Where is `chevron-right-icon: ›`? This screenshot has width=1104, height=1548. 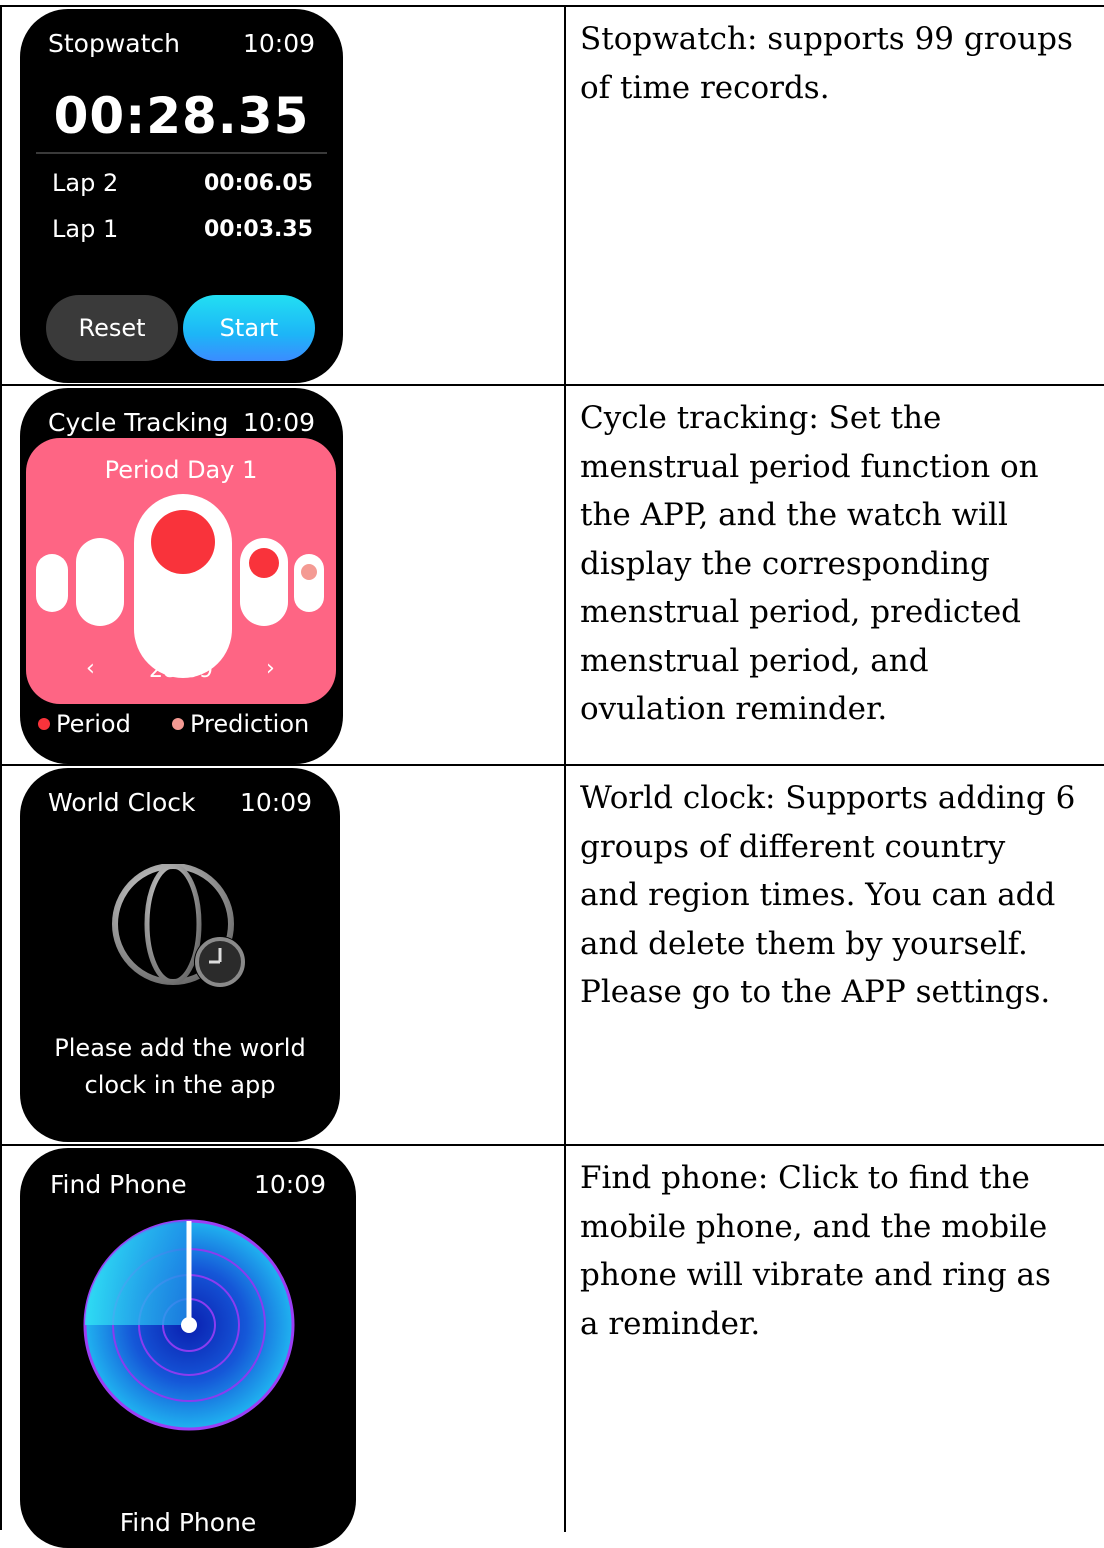 chevron-right-icon: › is located at coordinates (270, 668).